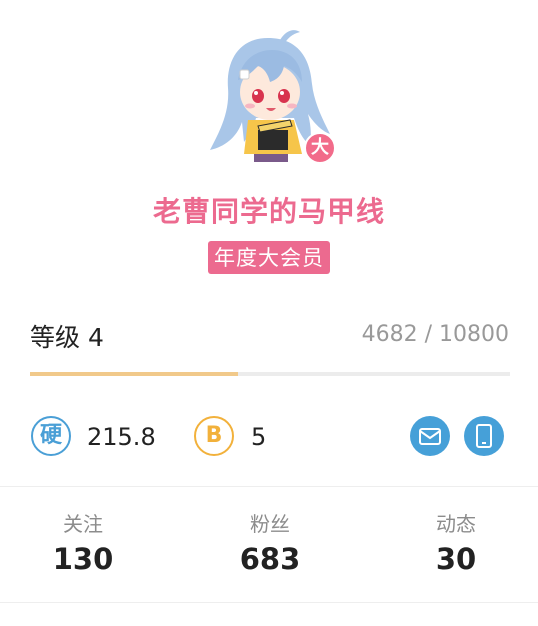 The width and height of the screenshot is (538, 626). Describe the element at coordinates (435, 334) in the screenshot. I see `level-exp-text: 4682 / 10800` at that location.